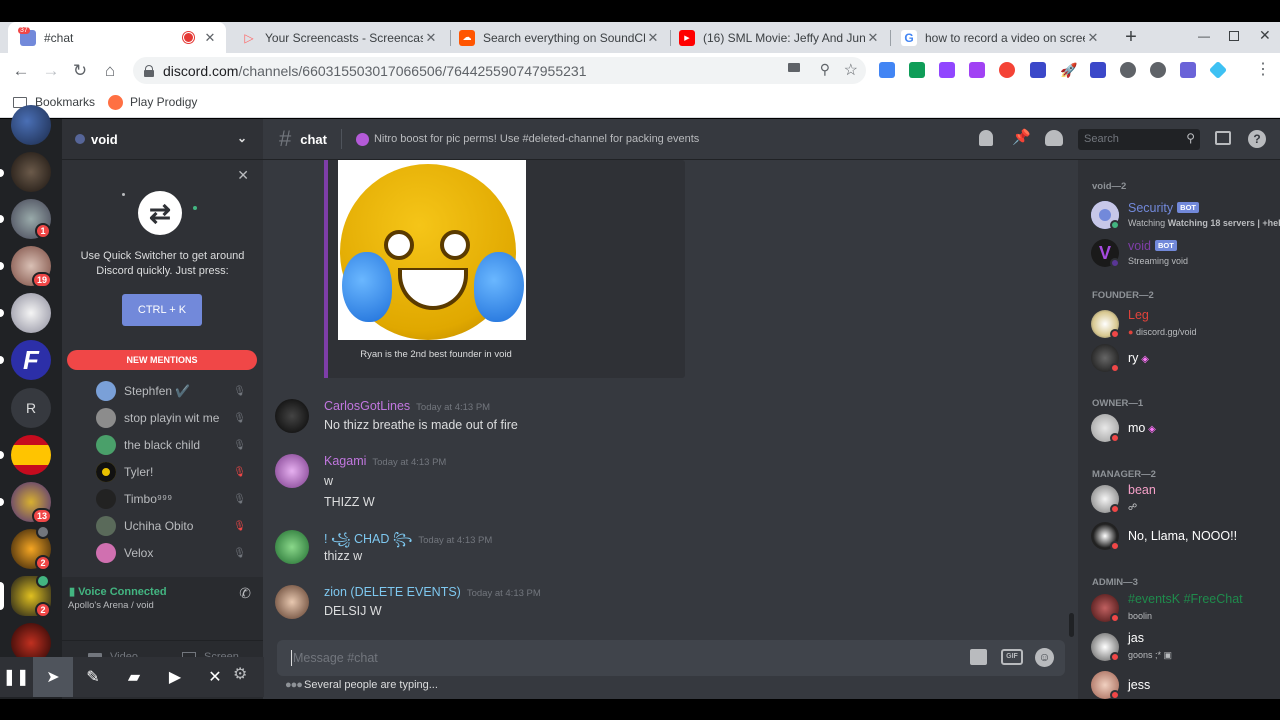  Describe the element at coordinates (1183, 359) in the screenshot. I see `member-ry: ry ◈` at that location.